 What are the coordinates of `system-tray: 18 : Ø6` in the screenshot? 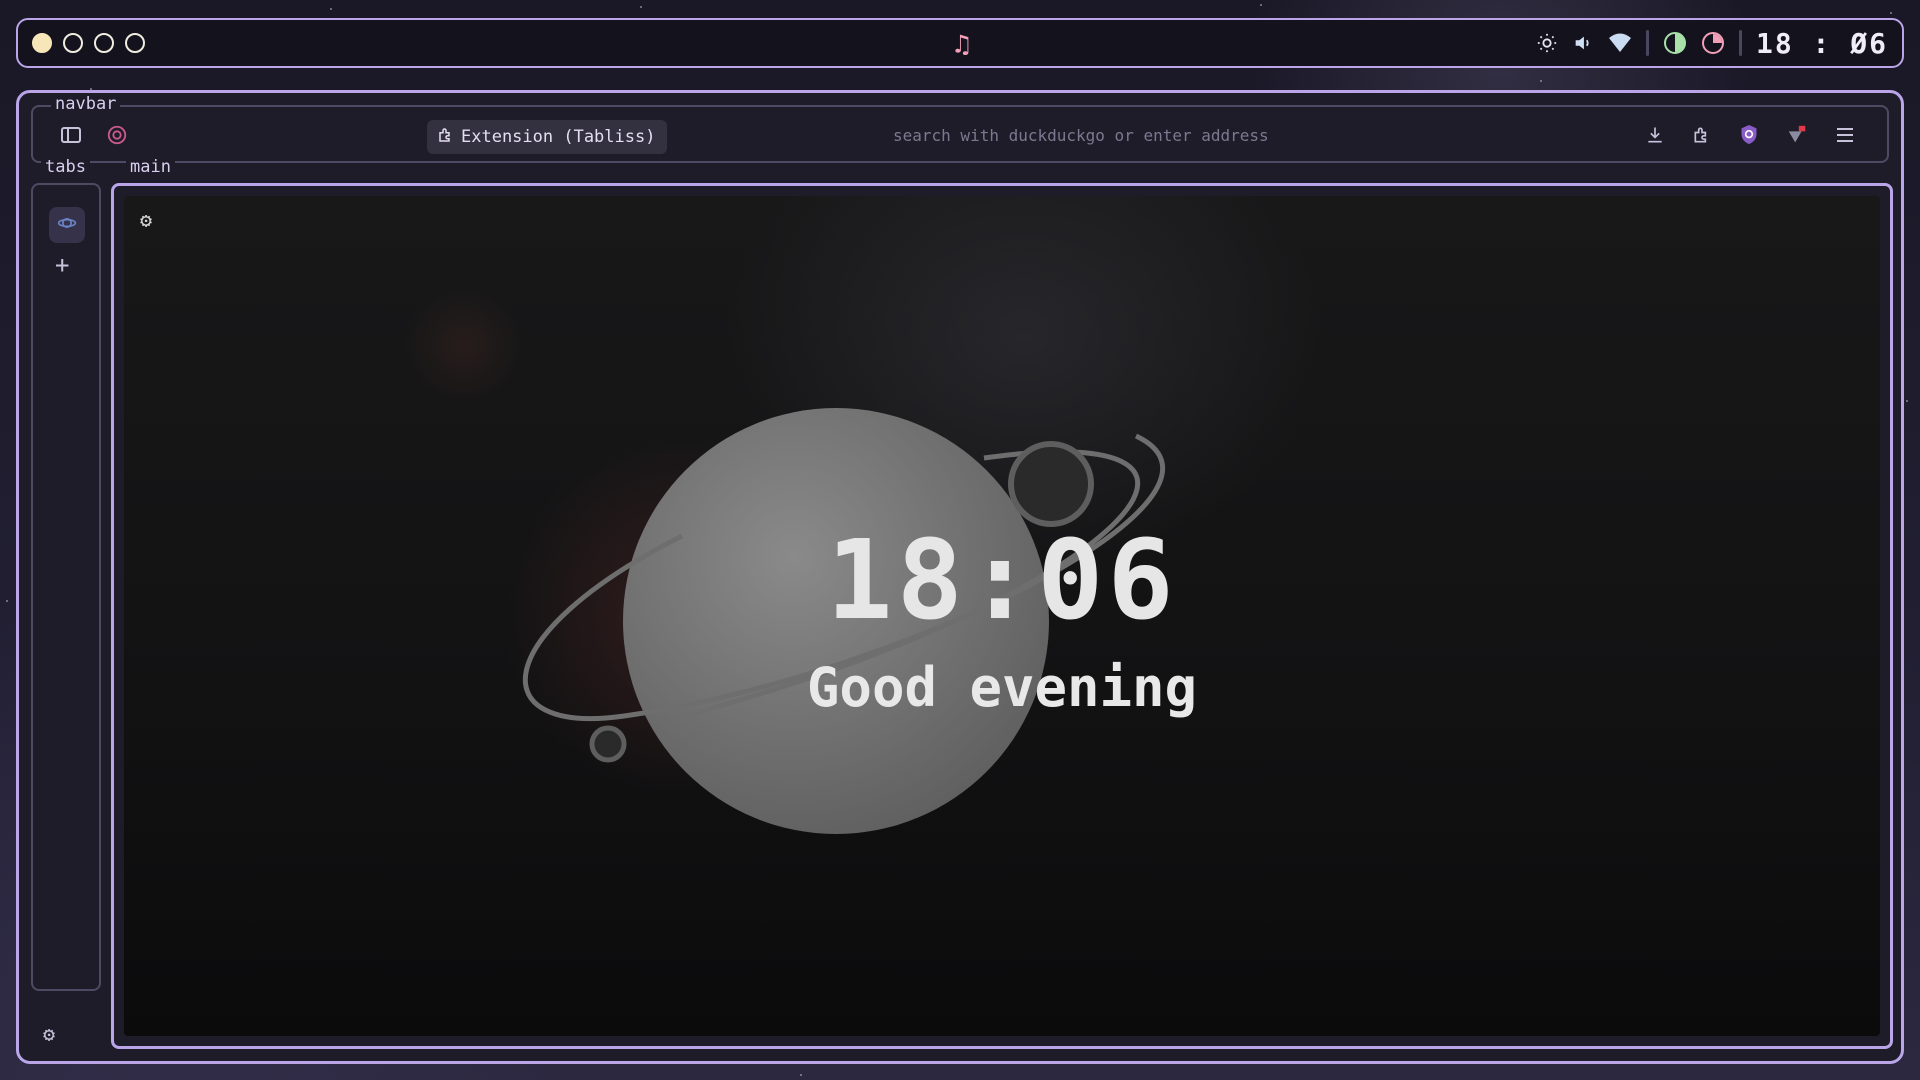 It's located at (1712, 43).